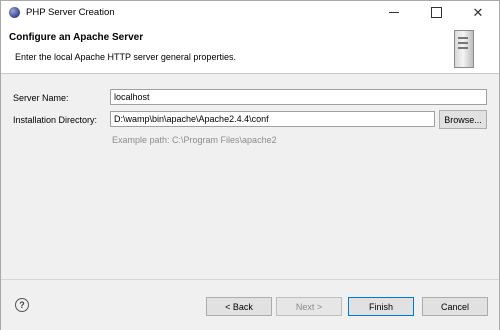 This screenshot has width=500, height=330. Describe the element at coordinates (70, 12) in the screenshot. I see `window-title: PHP Server Creation` at that location.